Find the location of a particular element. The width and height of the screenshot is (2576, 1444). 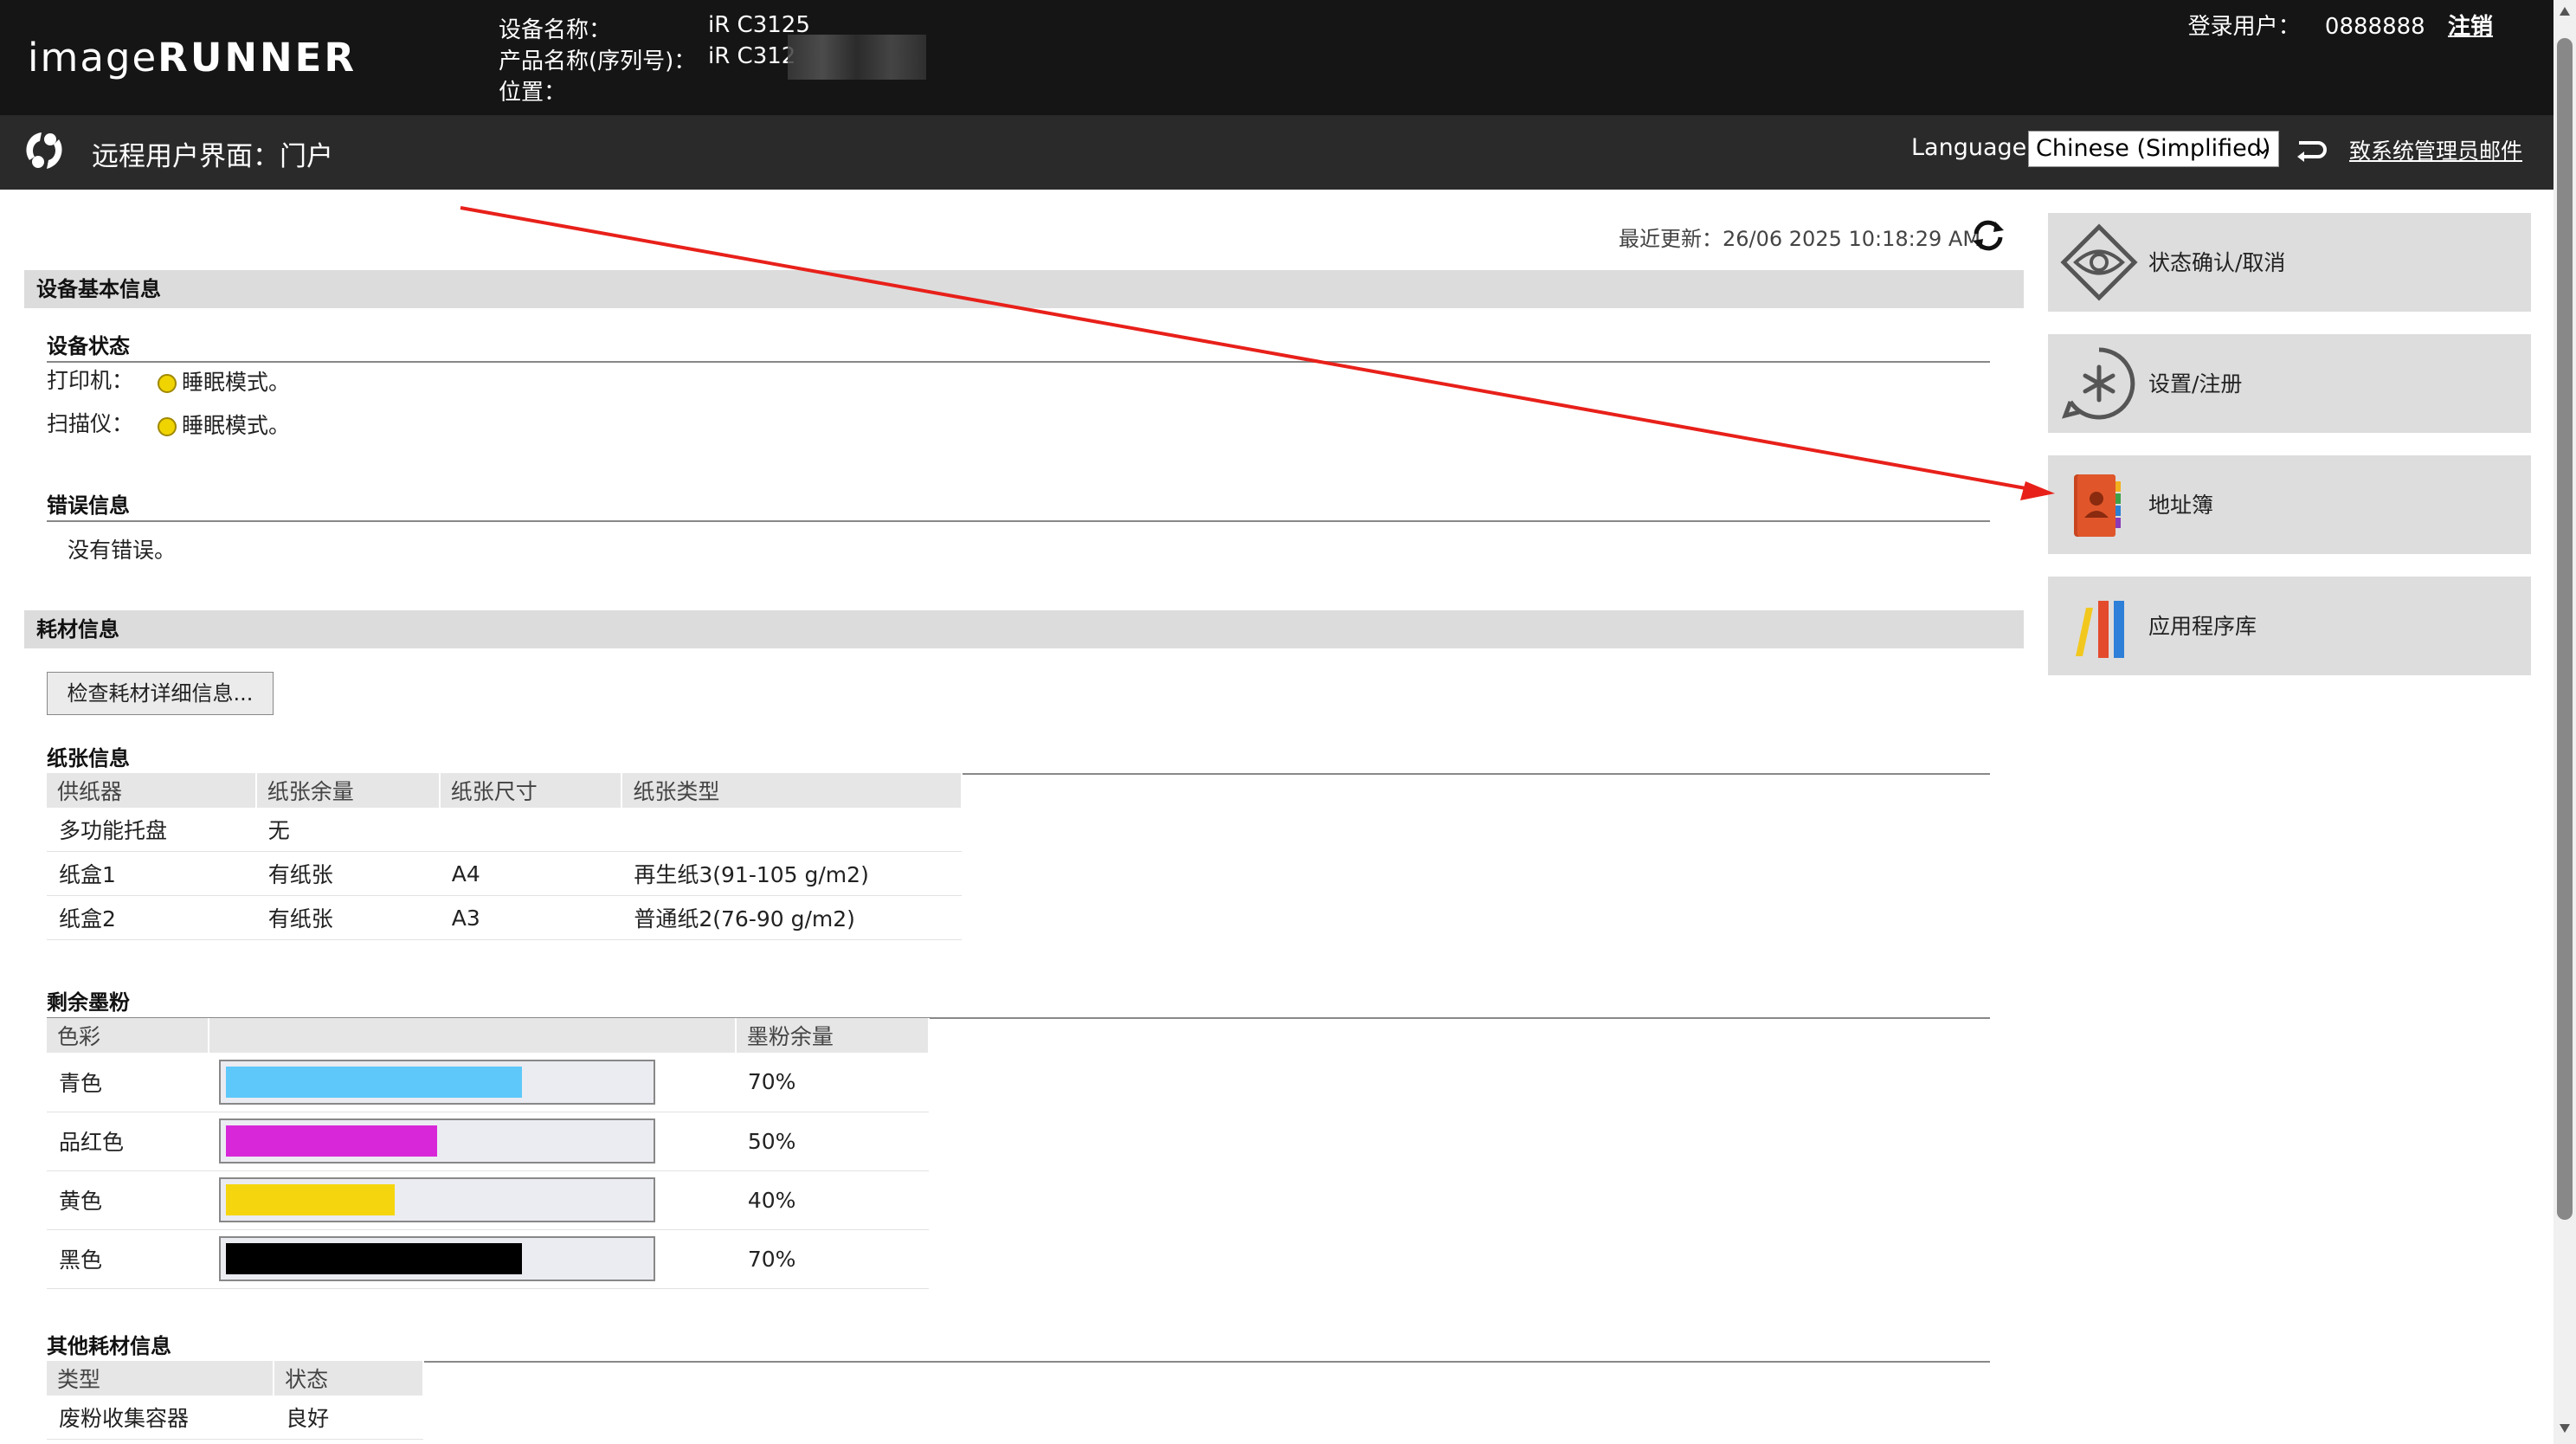

status-monitor-label: 状态确认/取消 is located at coordinates (2217, 262).